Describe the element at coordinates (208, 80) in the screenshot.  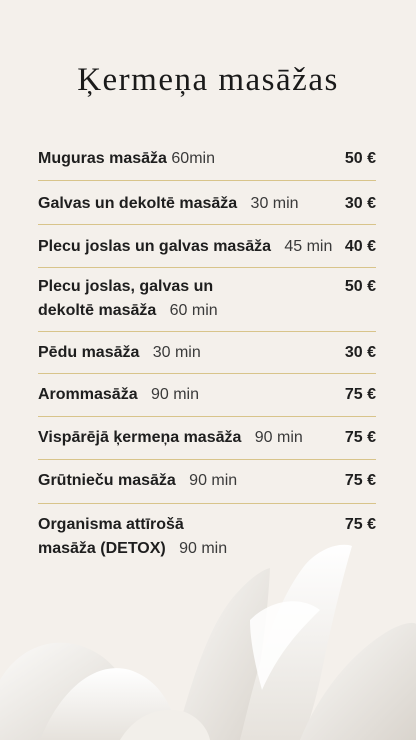
I see `page-title: Ķermeņa masāžas` at that location.